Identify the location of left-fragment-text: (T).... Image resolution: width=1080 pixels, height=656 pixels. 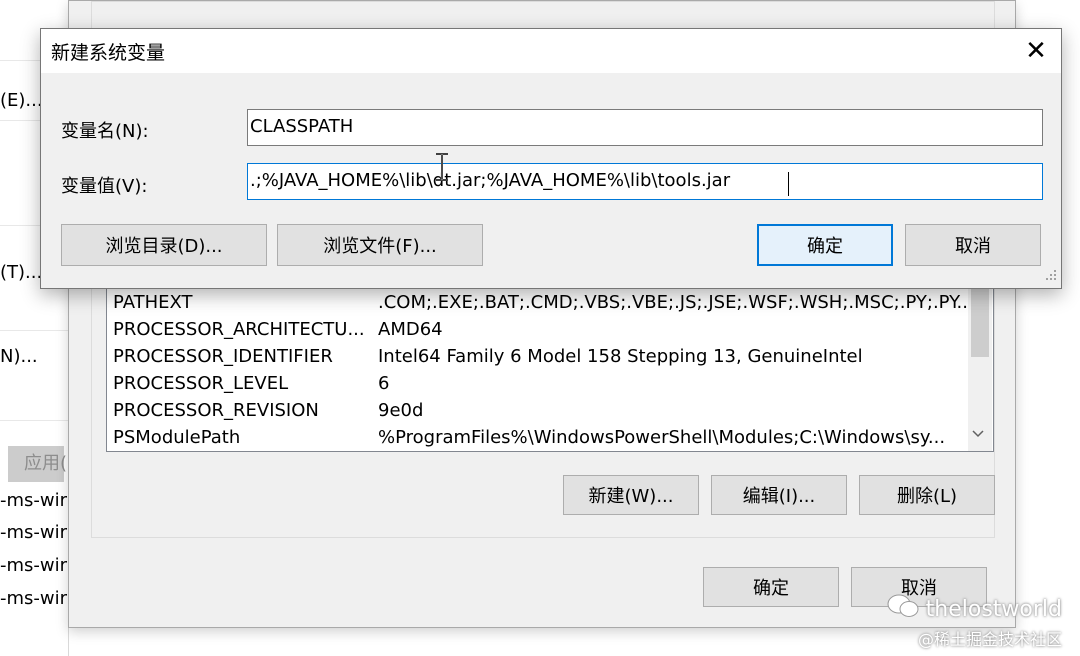
(21, 272).